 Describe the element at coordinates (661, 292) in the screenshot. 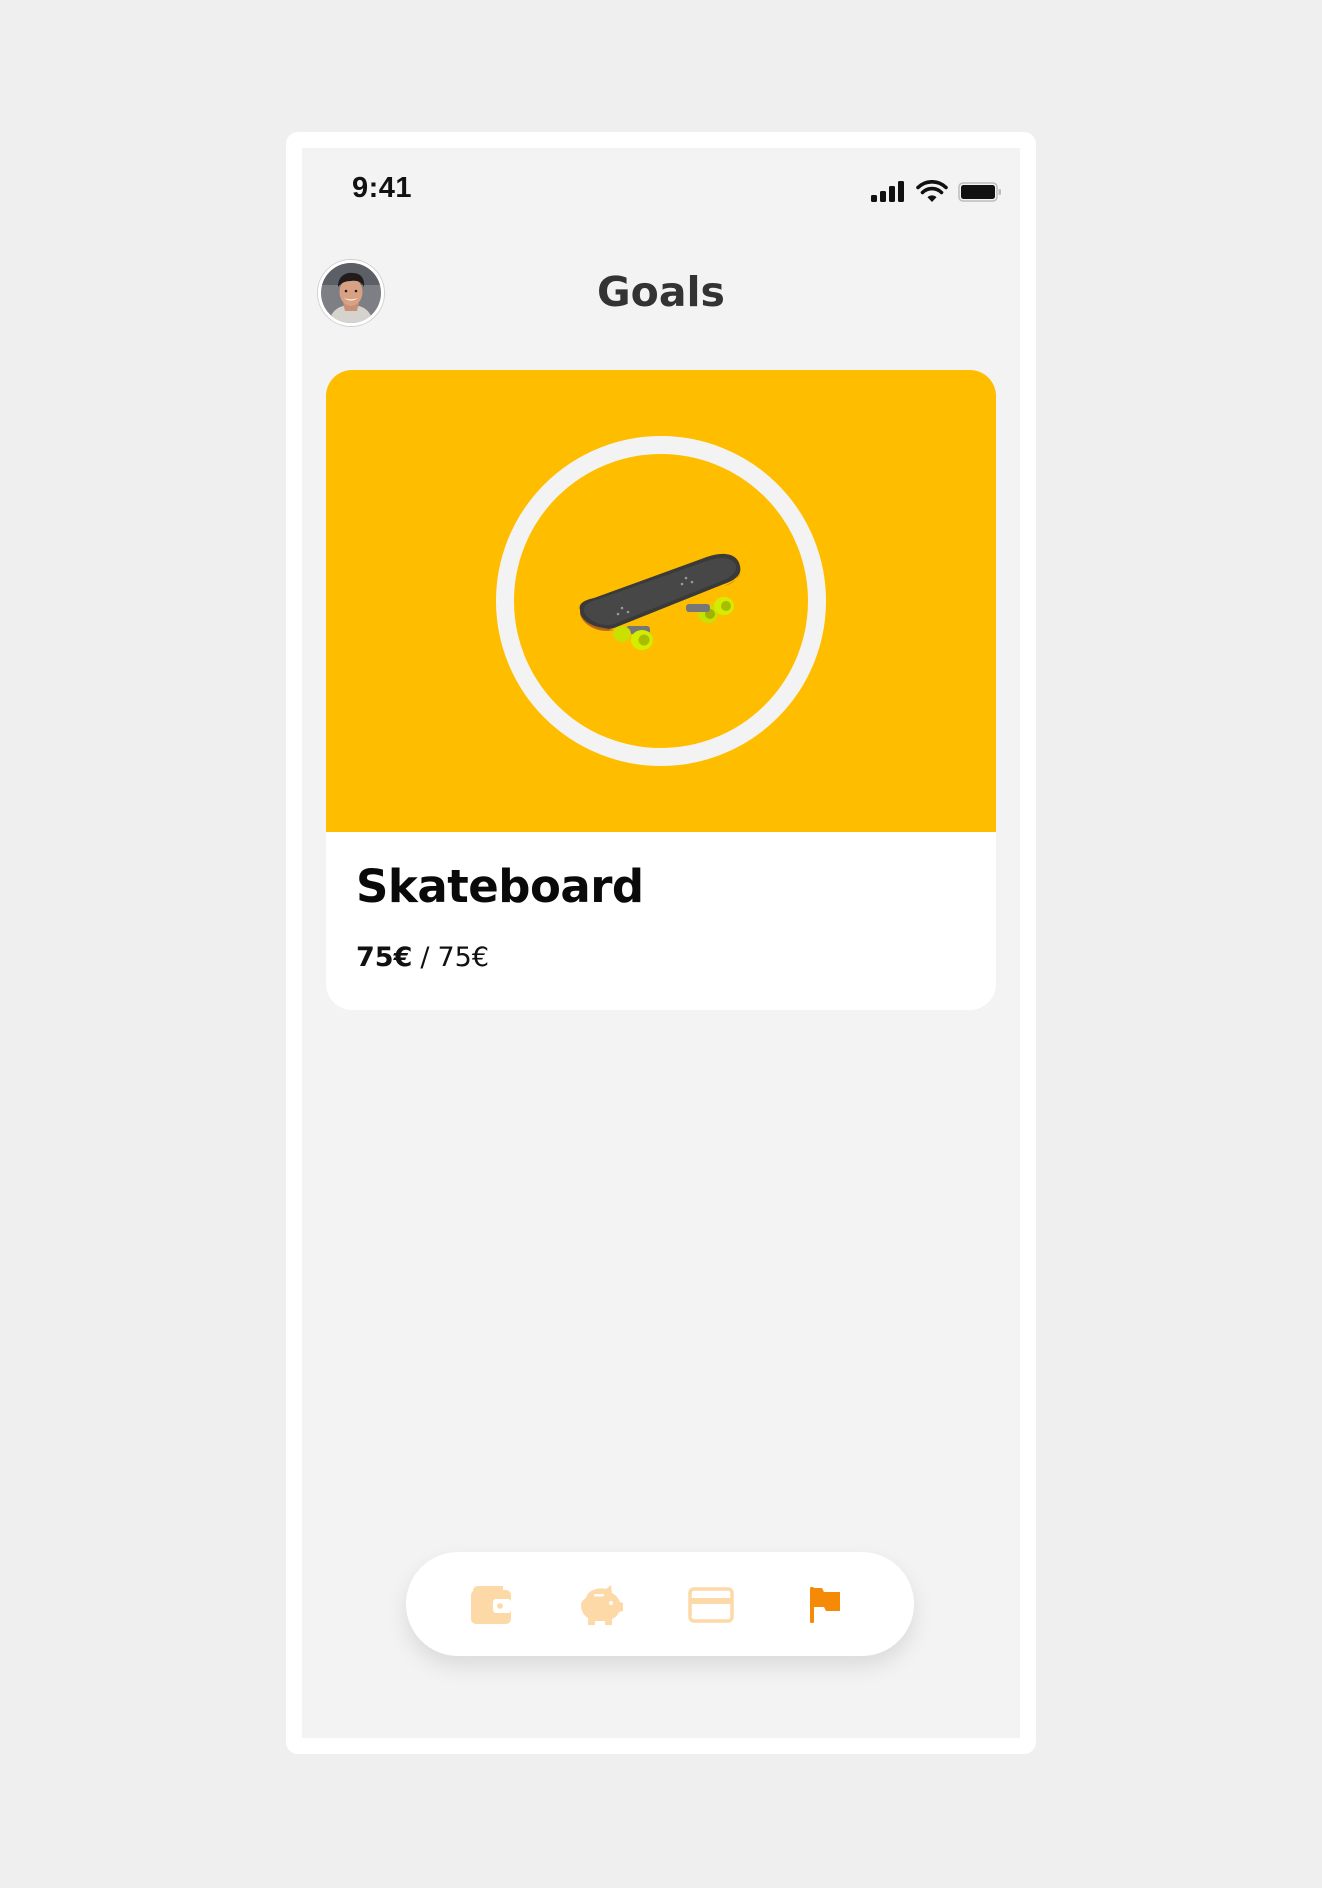

I see `page-title: Goals` at that location.